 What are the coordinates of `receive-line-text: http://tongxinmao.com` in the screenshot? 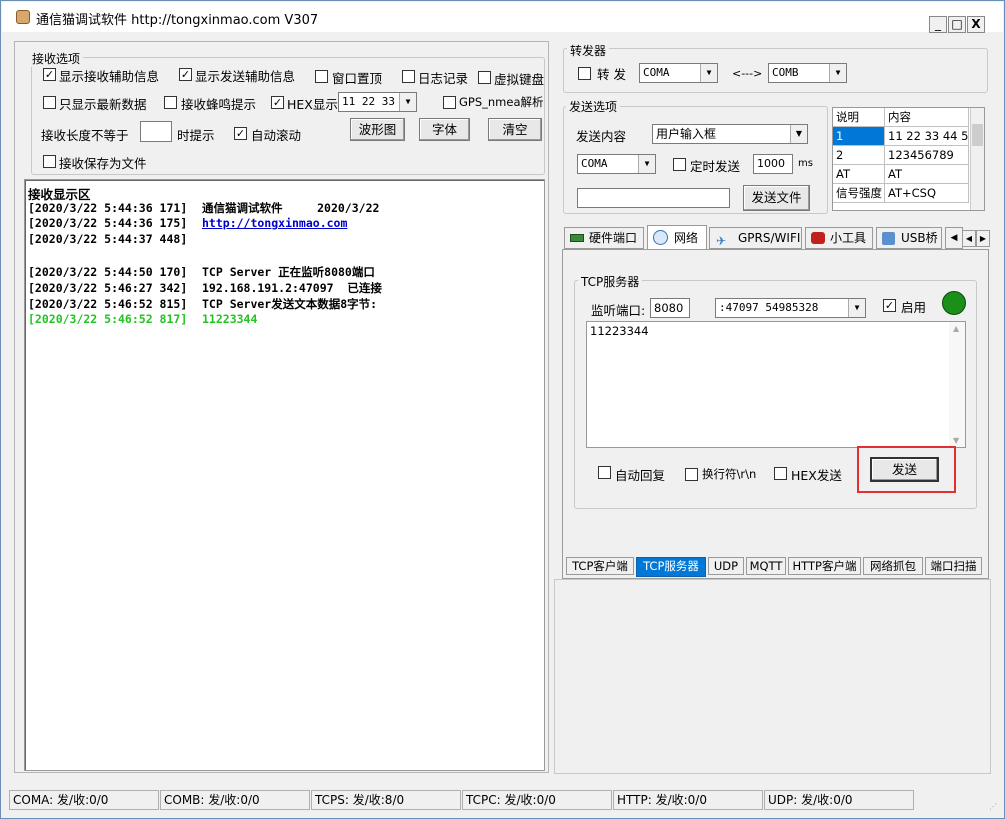 It's located at (274, 223).